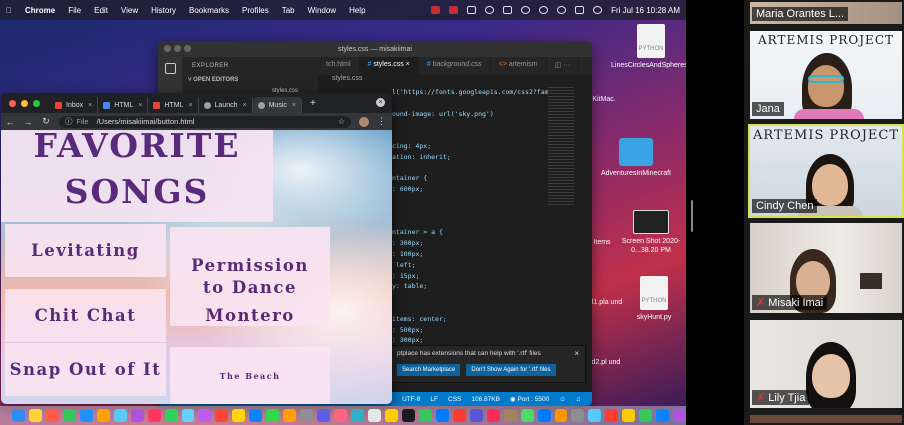 The height and width of the screenshot is (425, 904). What do you see at coordinates (526, 10) in the screenshot?
I see `wifi-icon` at bounding box center [526, 10].